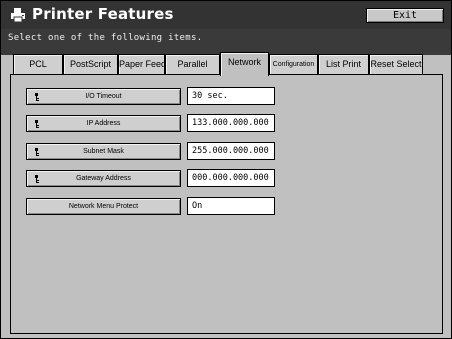 Image resolution: width=452 pixels, height=339 pixels. I want to click on gateway-address-button: Gateway Address, so click(103, 178).